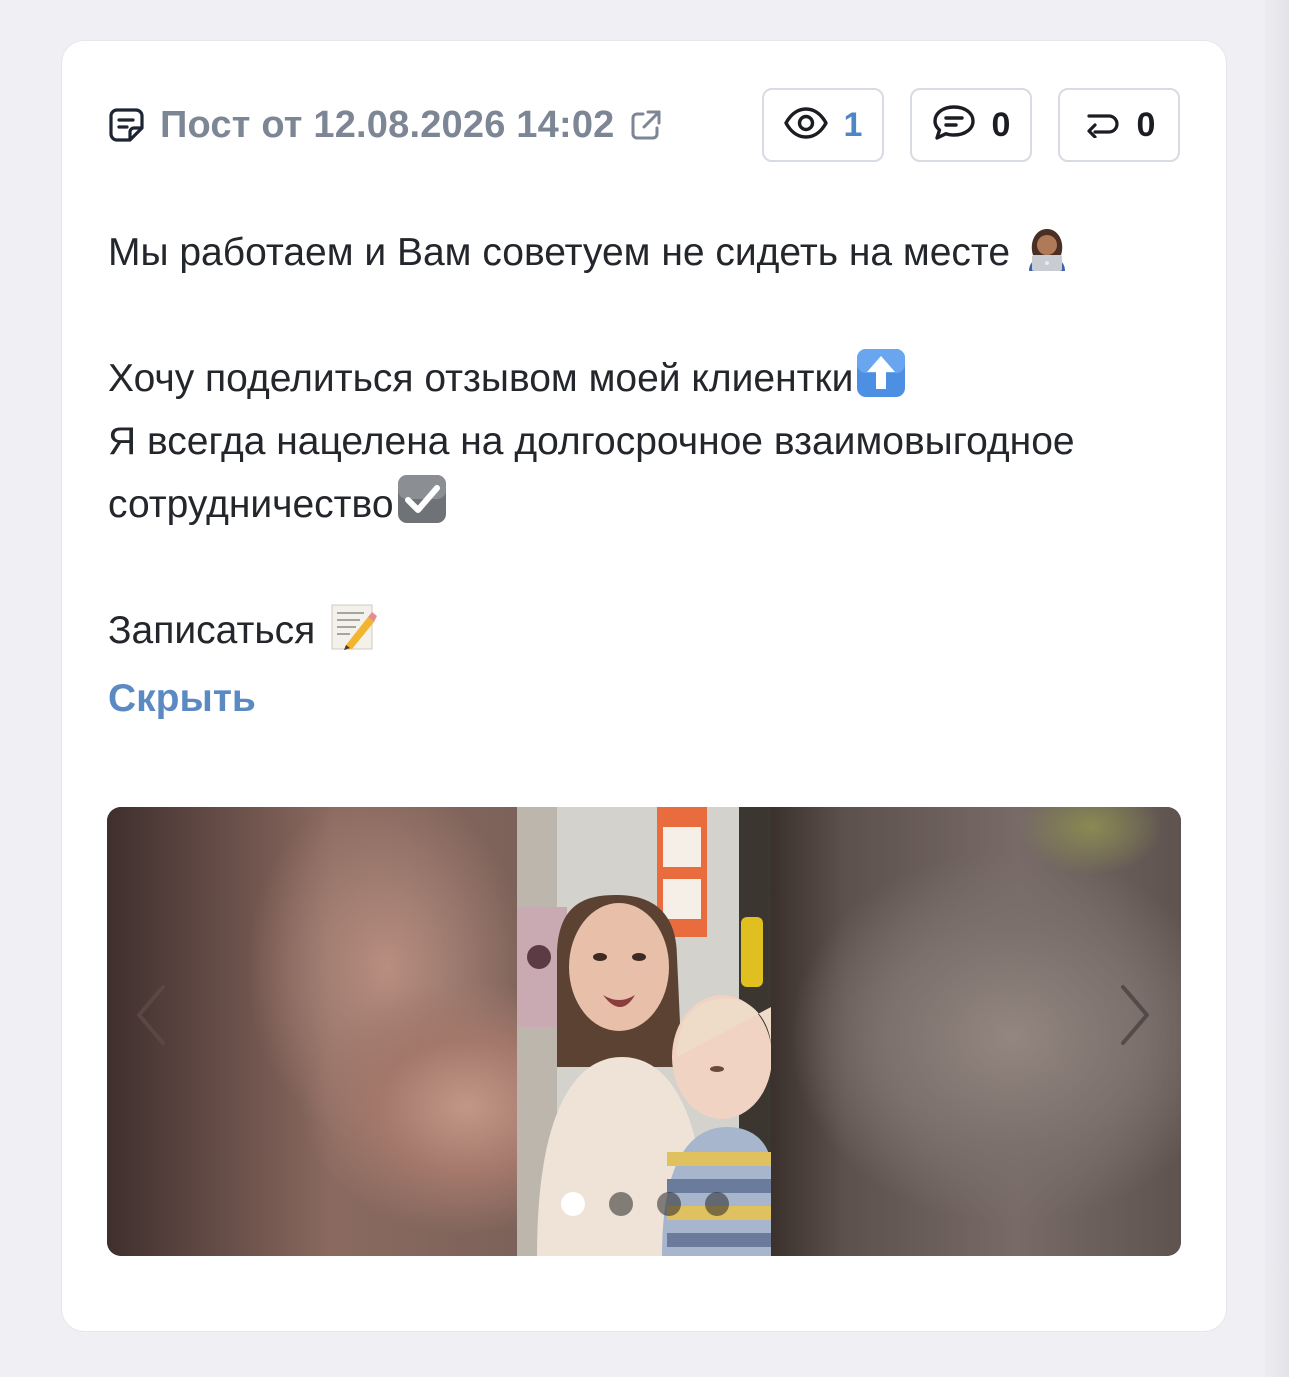 The image size is (1289, 1377). Describe the element at coordinates (648, 378) in the screenshot. I see `post-text-line: Хочу поделиться отзывом моей клиентки` at that location.